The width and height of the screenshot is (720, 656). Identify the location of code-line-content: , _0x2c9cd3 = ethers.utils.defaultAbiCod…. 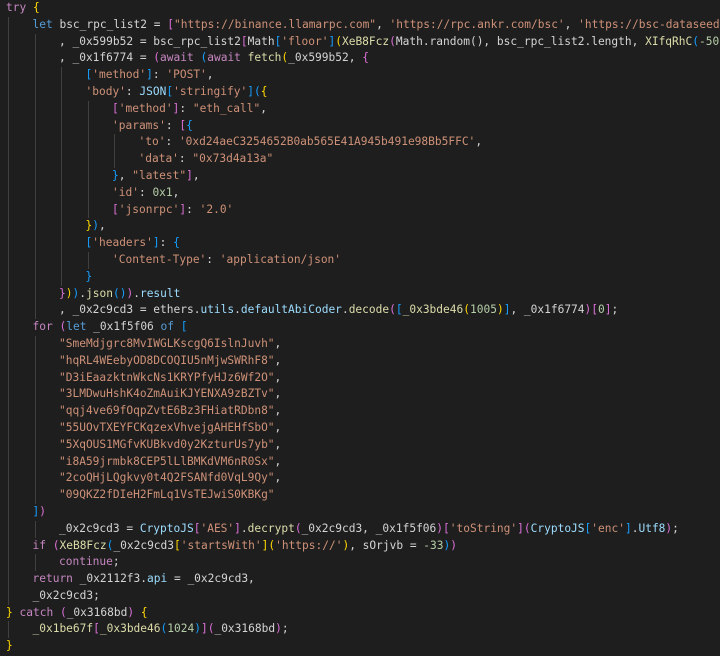
(312, 309).